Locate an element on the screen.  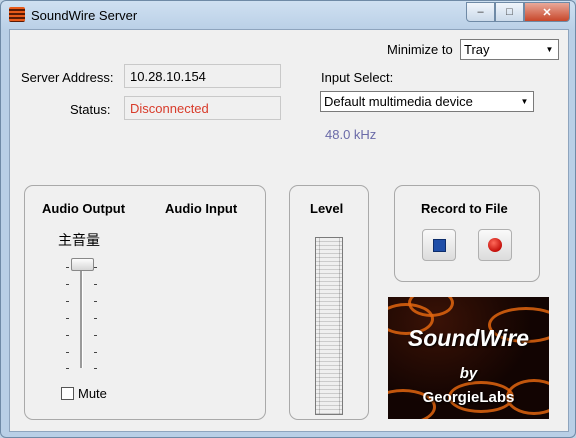
sample-rate-text: 48.0 kHz is located at coordinates (351, 134).